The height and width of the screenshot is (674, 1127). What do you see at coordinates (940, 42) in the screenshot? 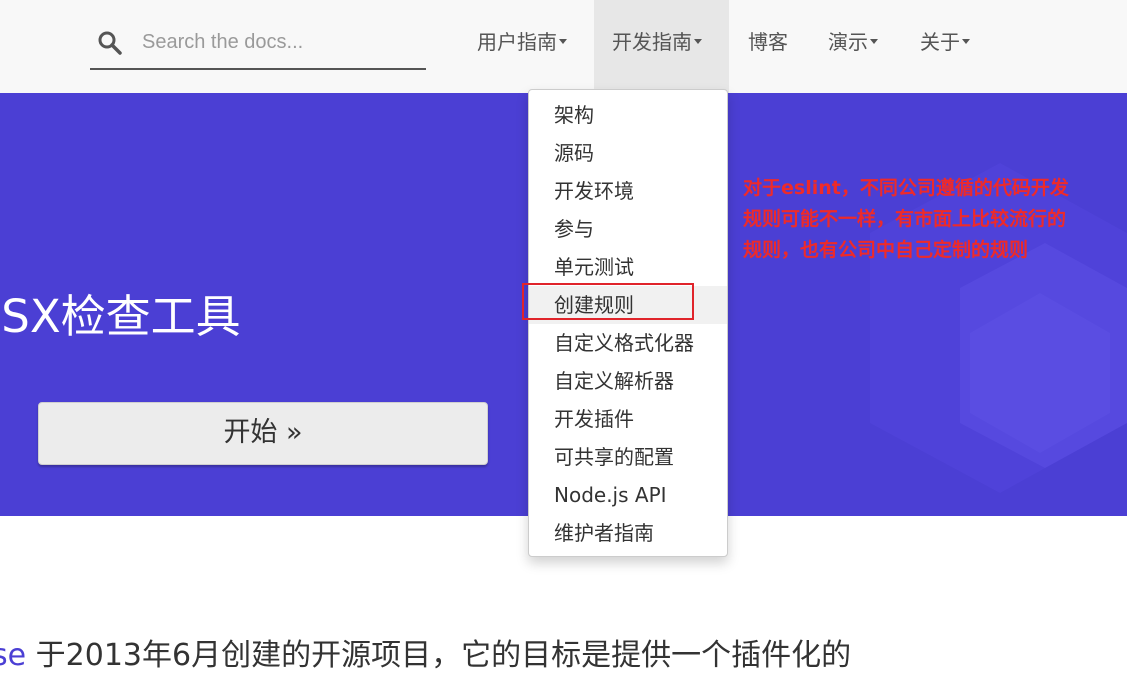
I see `nav-item-label: 关于` at bounding box center [940, 42].